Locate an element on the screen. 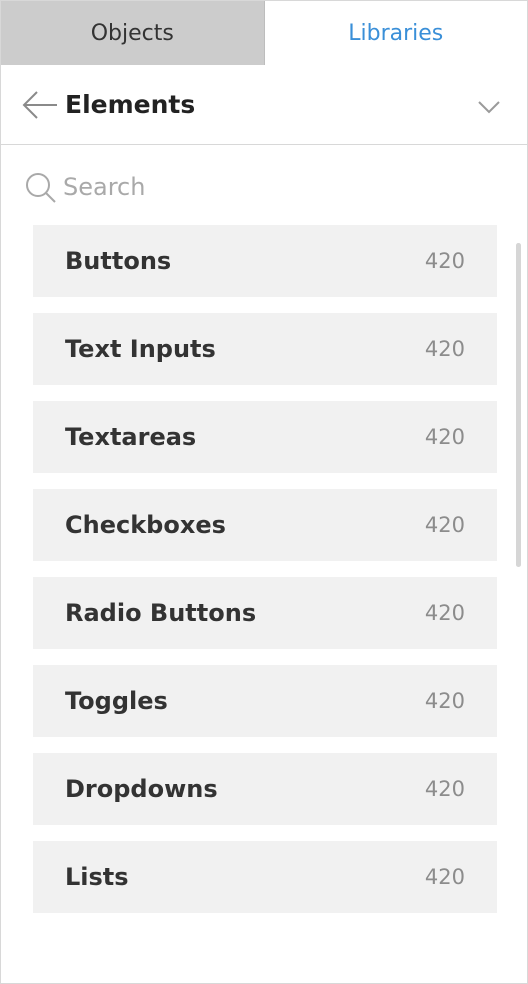 The height and width of the screenshot is (984, 528). item-label: Text Inputs is located at coordinates (140, 349).